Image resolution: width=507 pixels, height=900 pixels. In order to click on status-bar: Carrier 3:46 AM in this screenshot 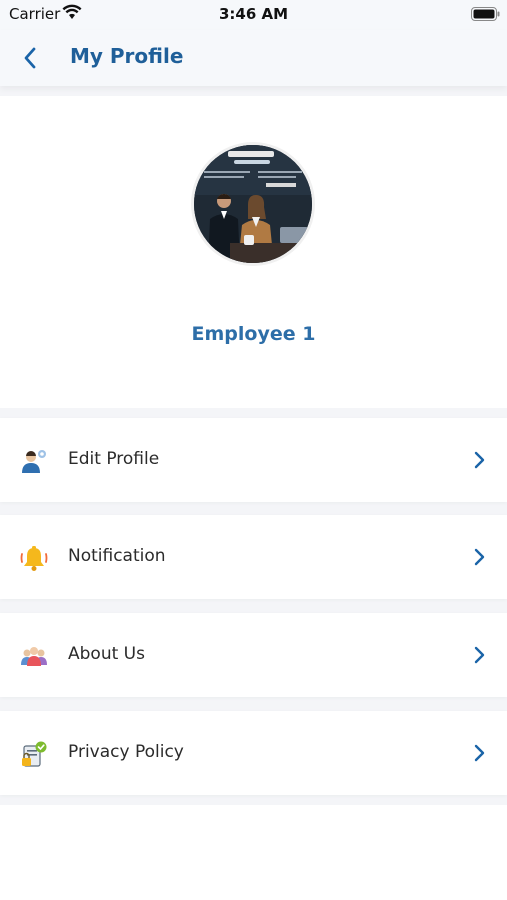, I will do `click(253, 15)`.